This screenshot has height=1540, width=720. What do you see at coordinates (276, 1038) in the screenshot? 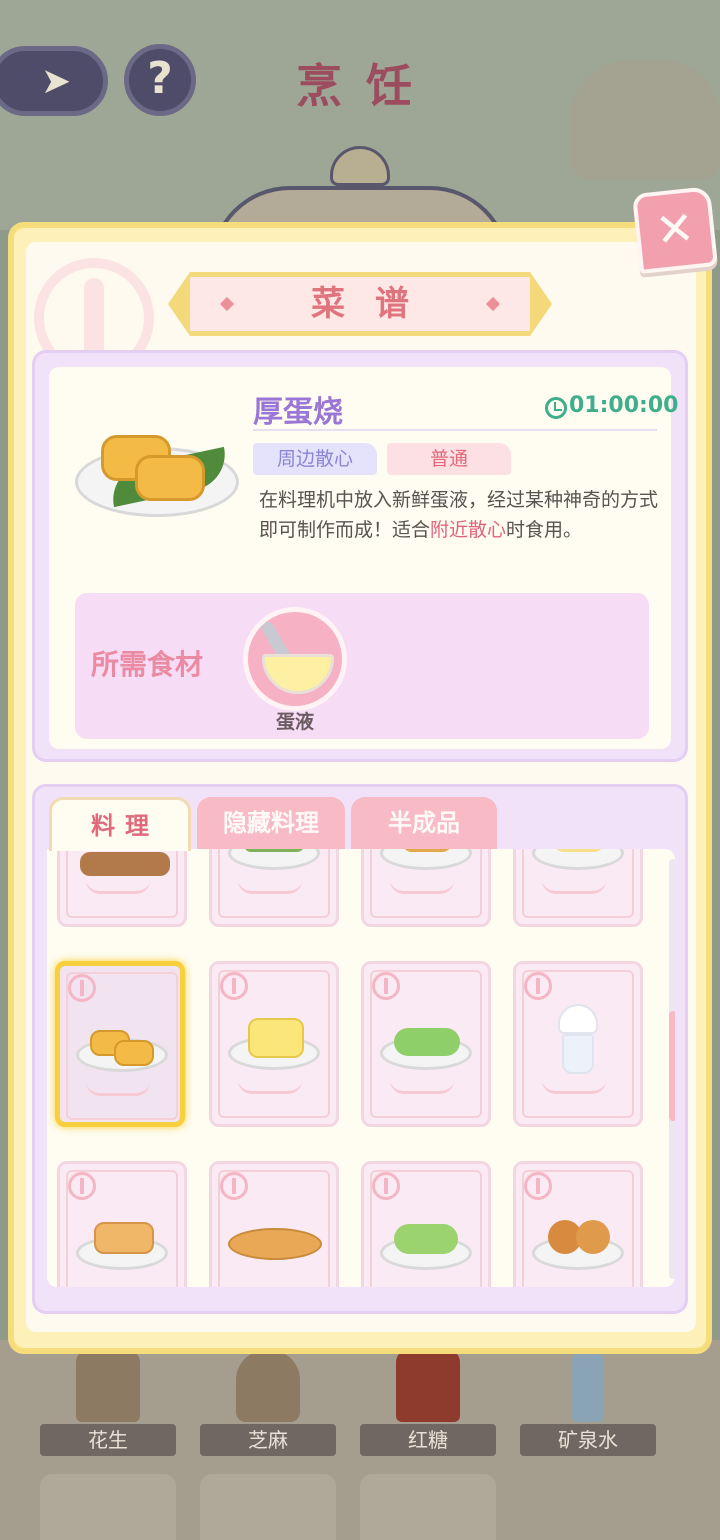
I see `cheese-food-icon` at bounding box center [276, 1038].